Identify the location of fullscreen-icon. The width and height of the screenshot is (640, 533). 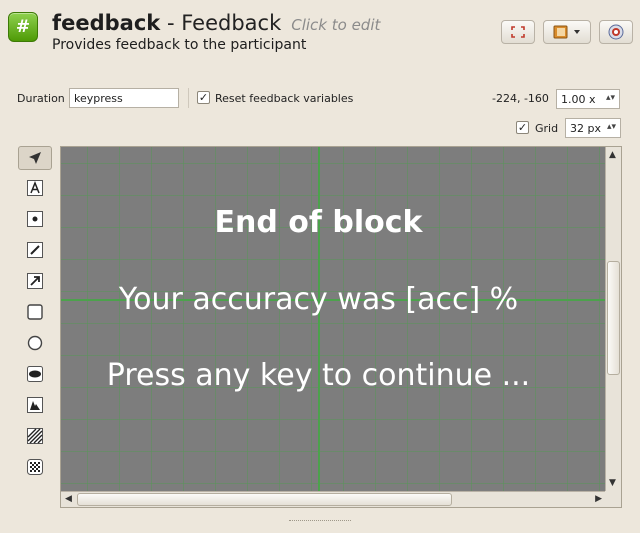
(518, 32).